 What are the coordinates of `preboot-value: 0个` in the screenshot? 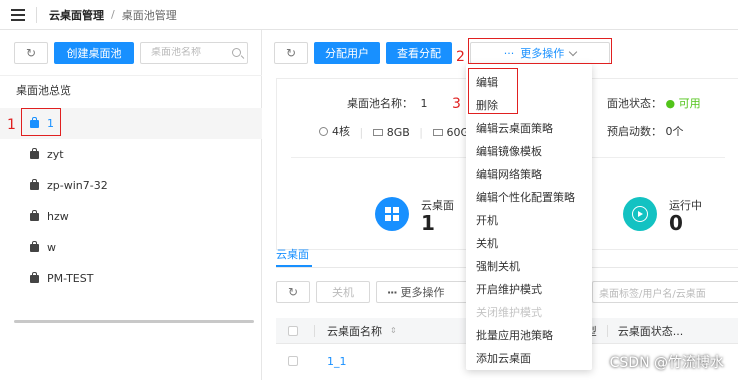 It's located at (674, 131).